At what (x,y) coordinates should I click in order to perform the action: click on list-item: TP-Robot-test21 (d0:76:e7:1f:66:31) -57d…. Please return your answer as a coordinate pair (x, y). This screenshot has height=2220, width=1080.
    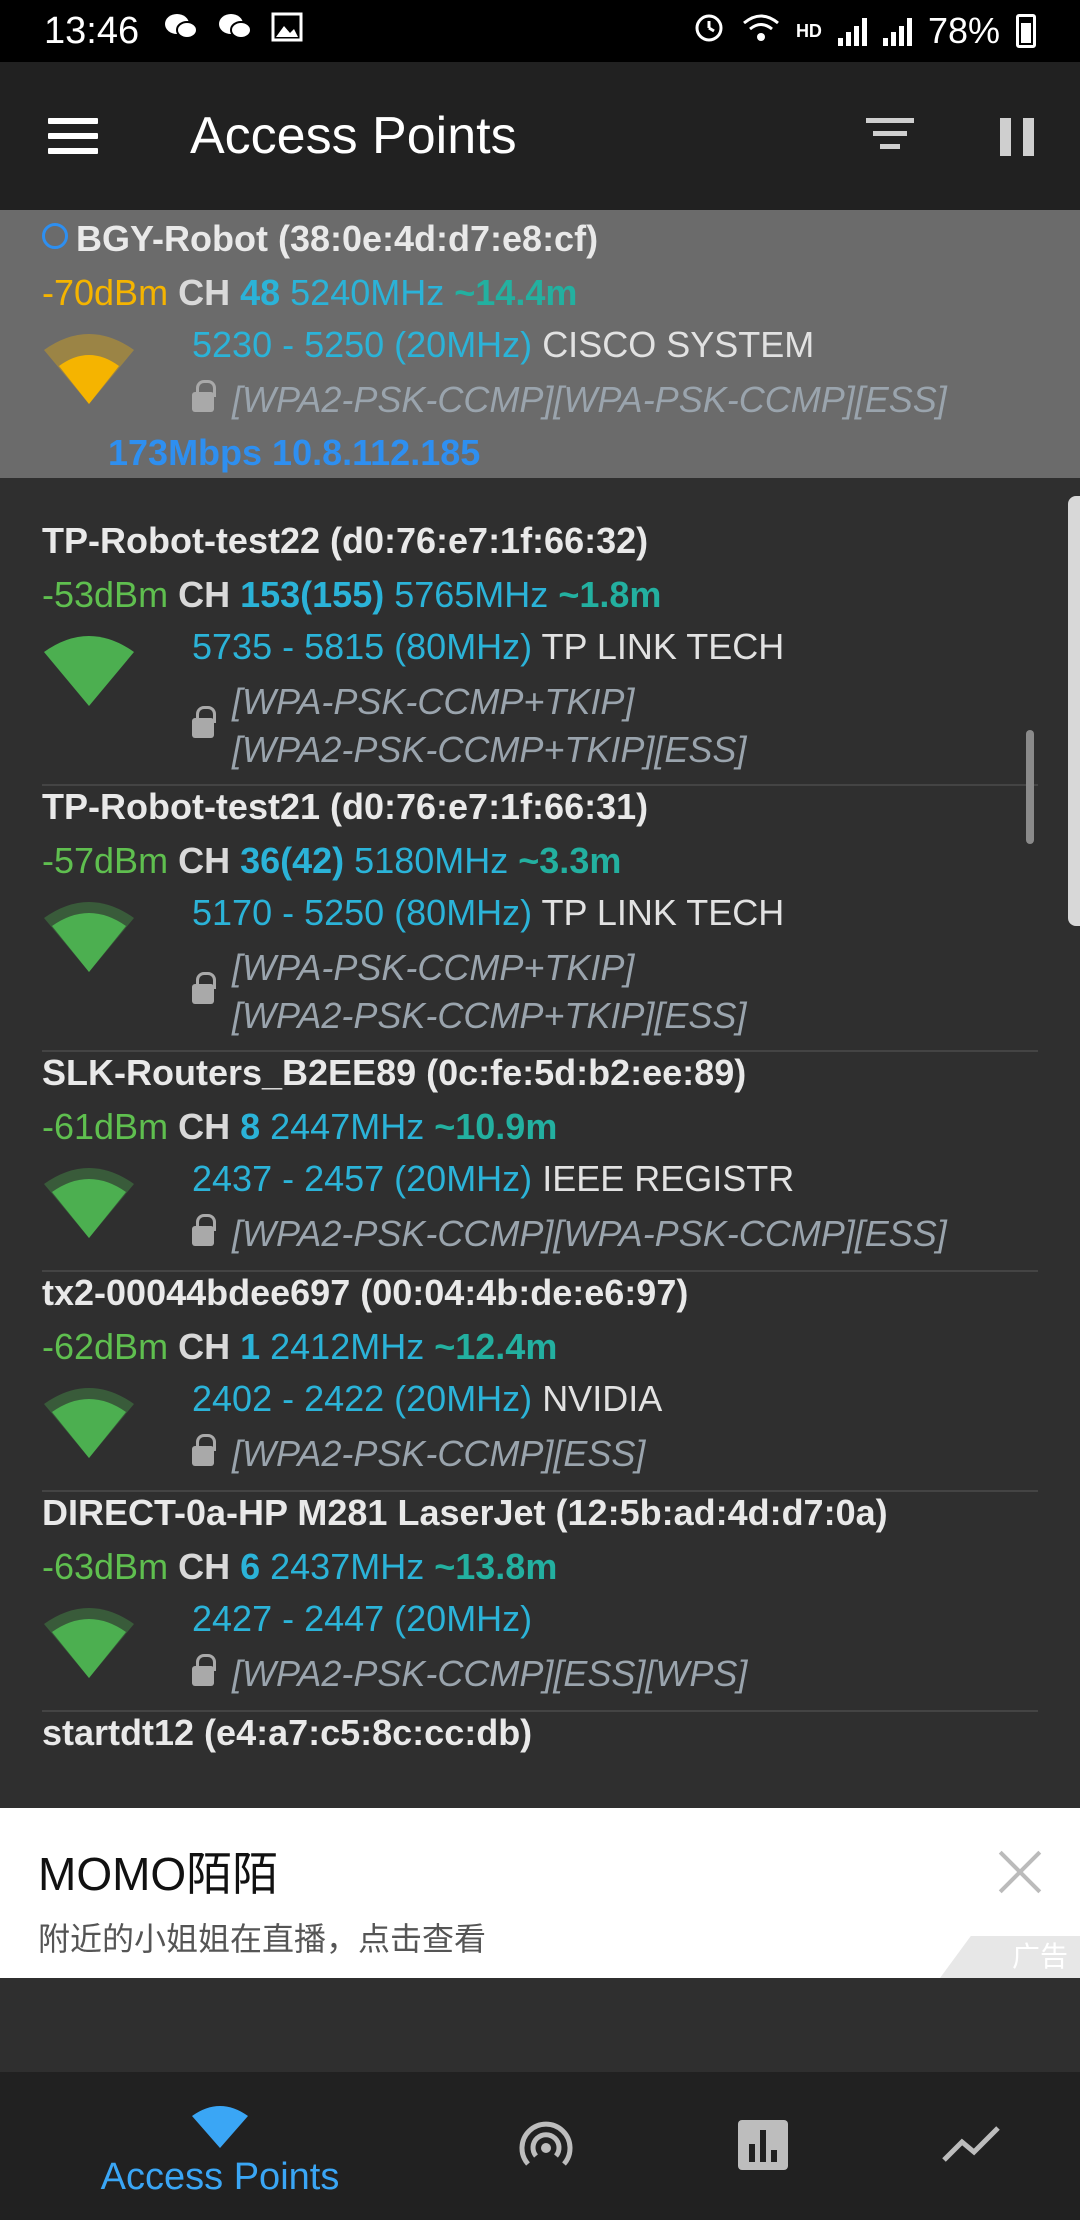
    Looking at the image, I should click on (540, 919).